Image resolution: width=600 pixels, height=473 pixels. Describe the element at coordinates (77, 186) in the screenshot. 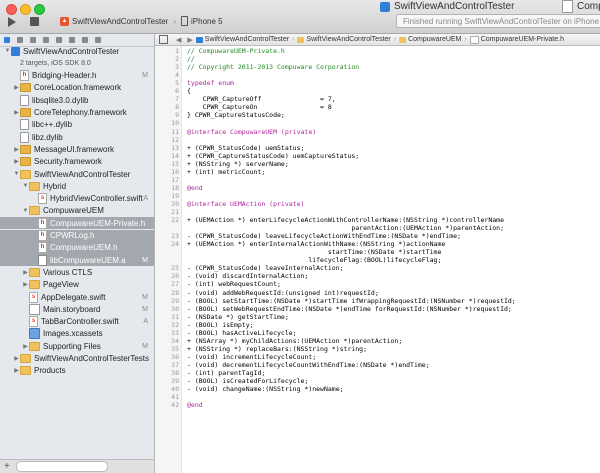

I see `navigator-row: ▼ Hybrid` at that location.